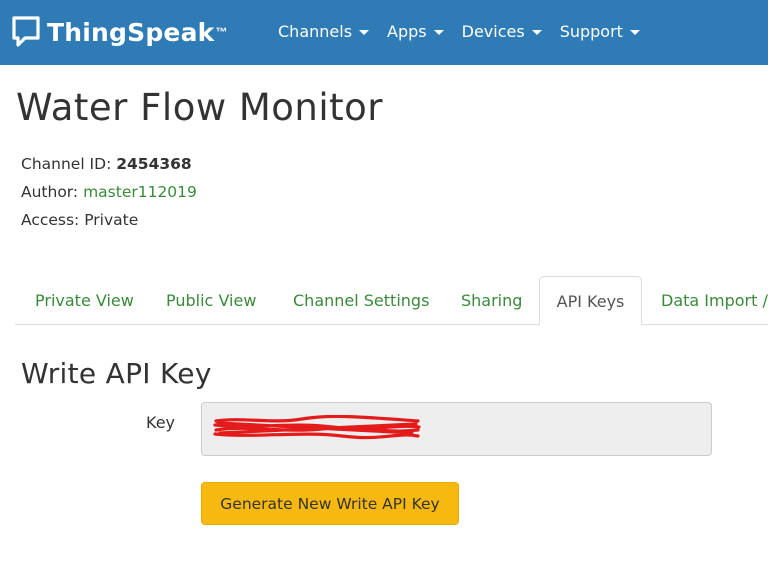 The height and width of the screenshot is (562, 768). What do you see at coordinates (317, 427) in the screenshot?
I see `redaction-scribble` at bounding box center [317, 427].